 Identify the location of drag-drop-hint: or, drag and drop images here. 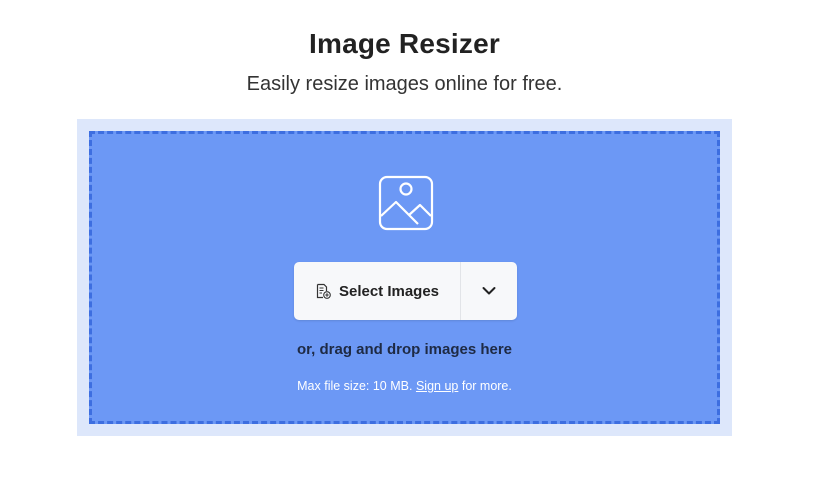
(404, 349).